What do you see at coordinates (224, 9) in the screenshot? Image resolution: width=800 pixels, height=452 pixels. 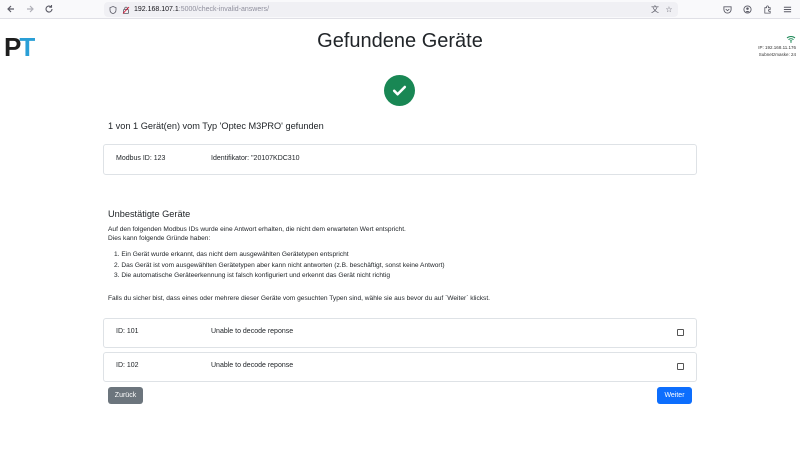 I see `url-path: :5000/check-invalid-answers/` at bounding box center [224, 9].